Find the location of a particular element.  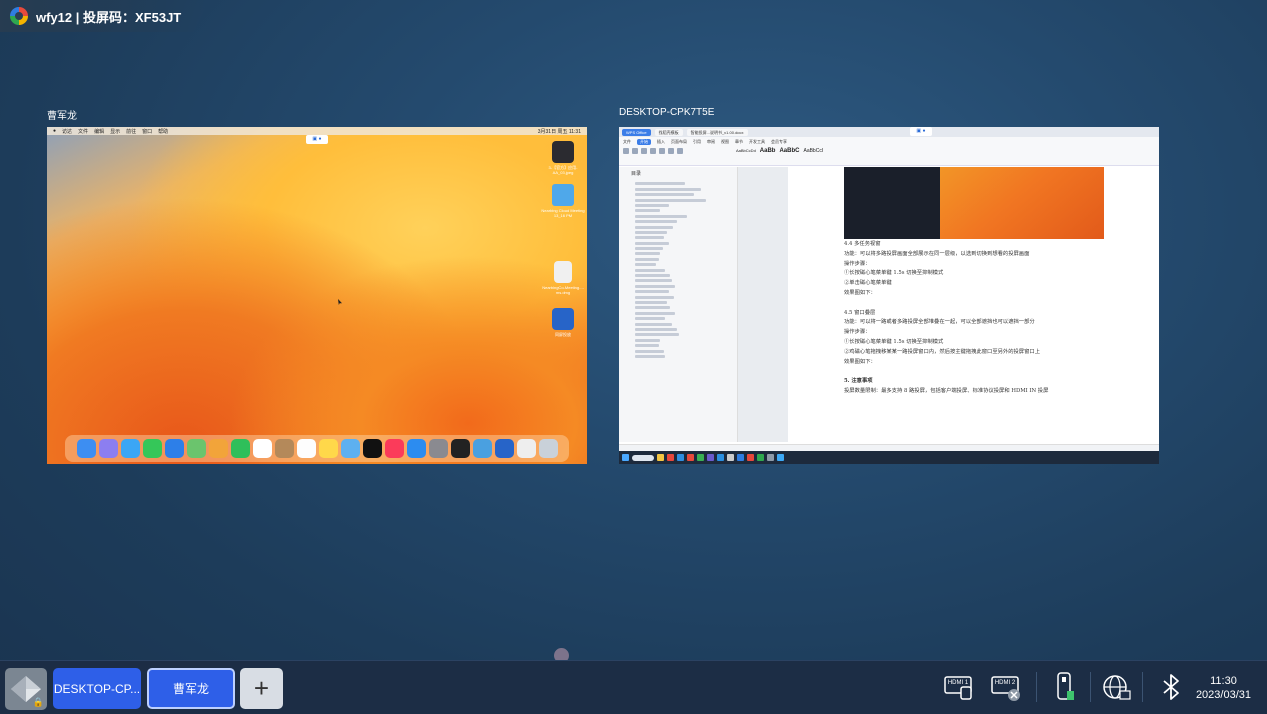

finder-icon is located at coordinates (86, 448).